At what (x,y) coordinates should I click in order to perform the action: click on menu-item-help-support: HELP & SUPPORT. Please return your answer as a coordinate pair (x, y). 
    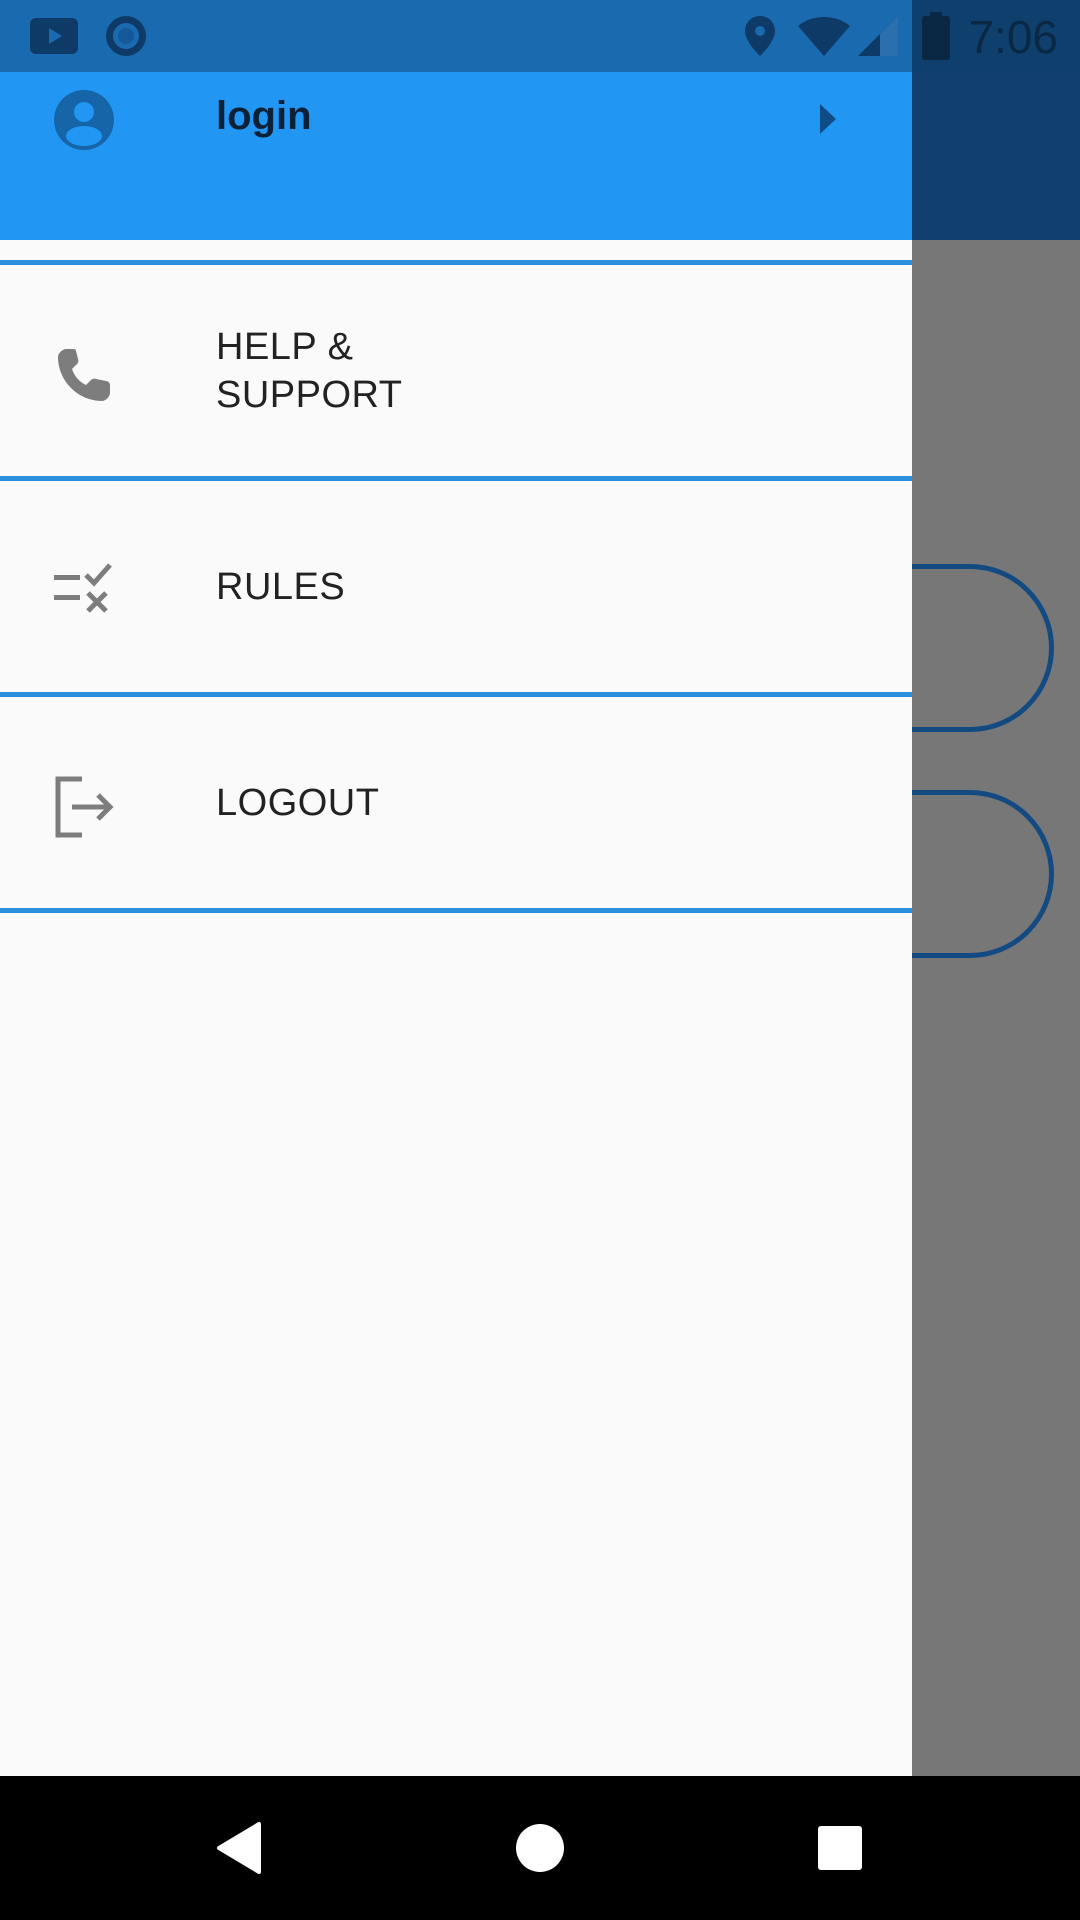
    Looking at the image, I should click on (456, 371).